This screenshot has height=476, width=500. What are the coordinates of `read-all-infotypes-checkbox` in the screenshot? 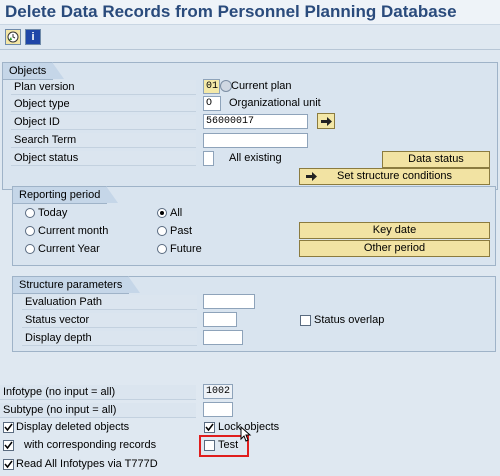 It's located at (8, 464).